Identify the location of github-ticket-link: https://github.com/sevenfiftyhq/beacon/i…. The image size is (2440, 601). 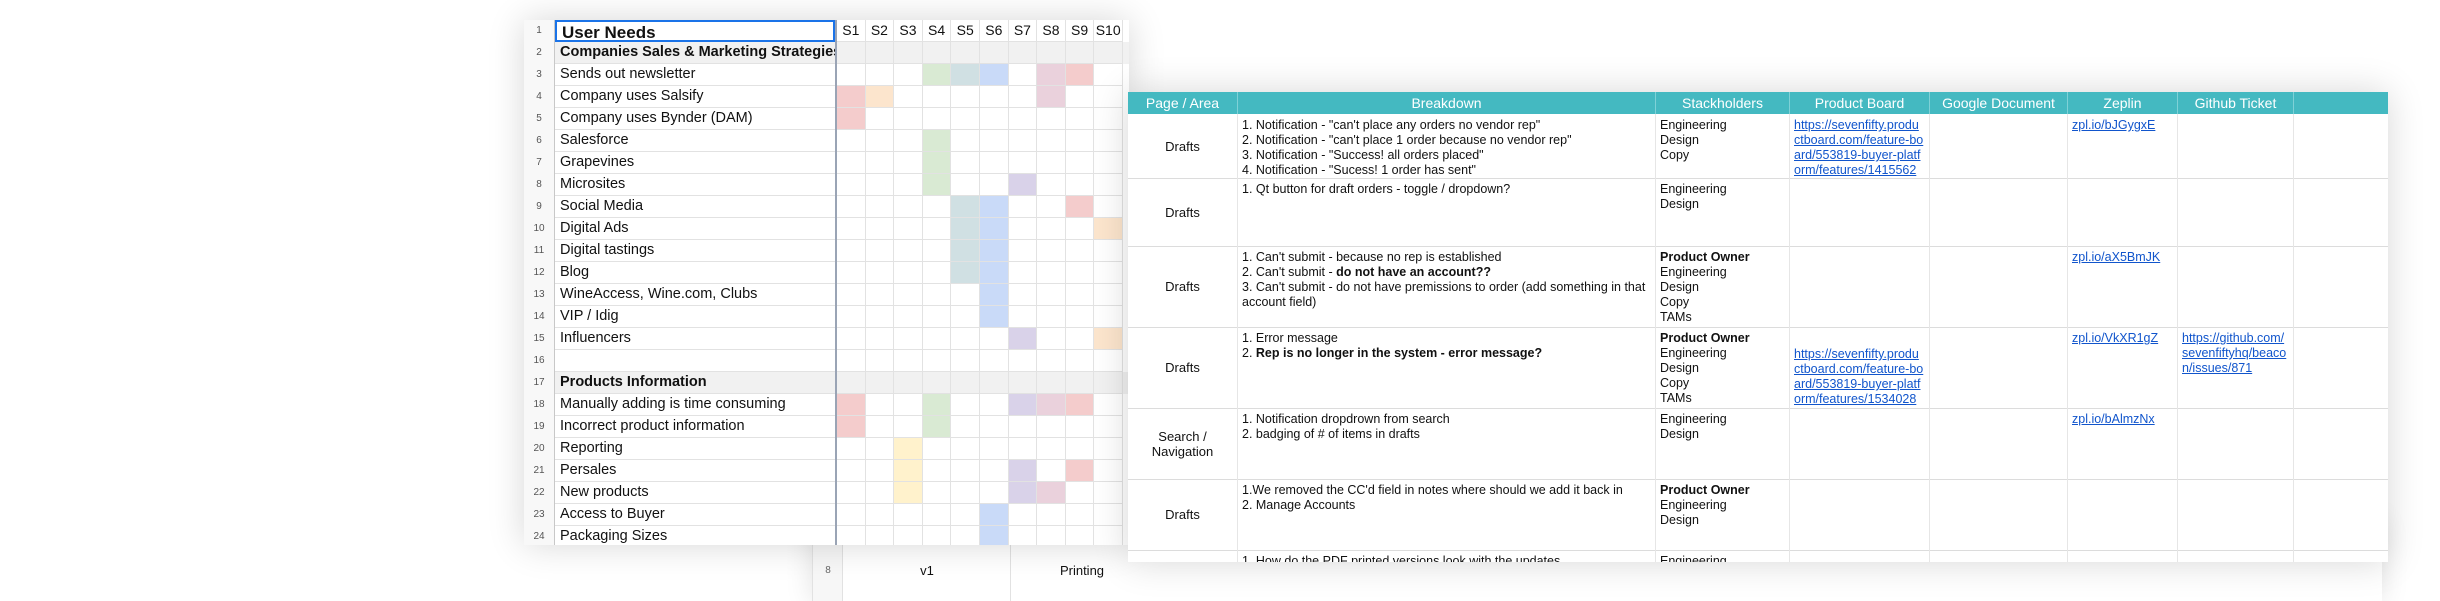
(2234, 353).